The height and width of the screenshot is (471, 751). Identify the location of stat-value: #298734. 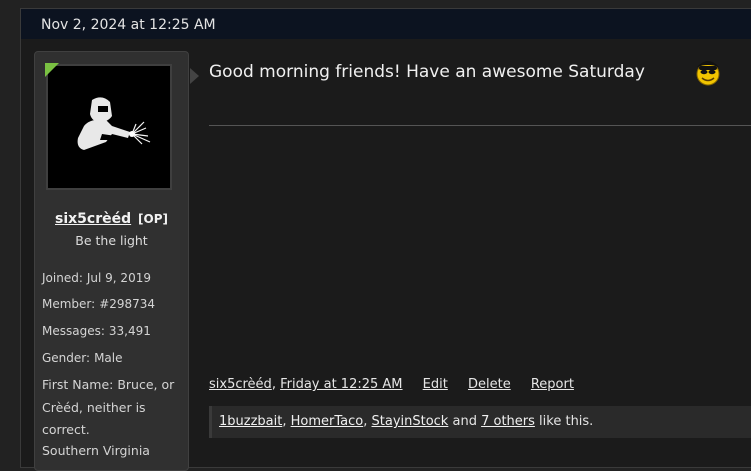
(127, 304).